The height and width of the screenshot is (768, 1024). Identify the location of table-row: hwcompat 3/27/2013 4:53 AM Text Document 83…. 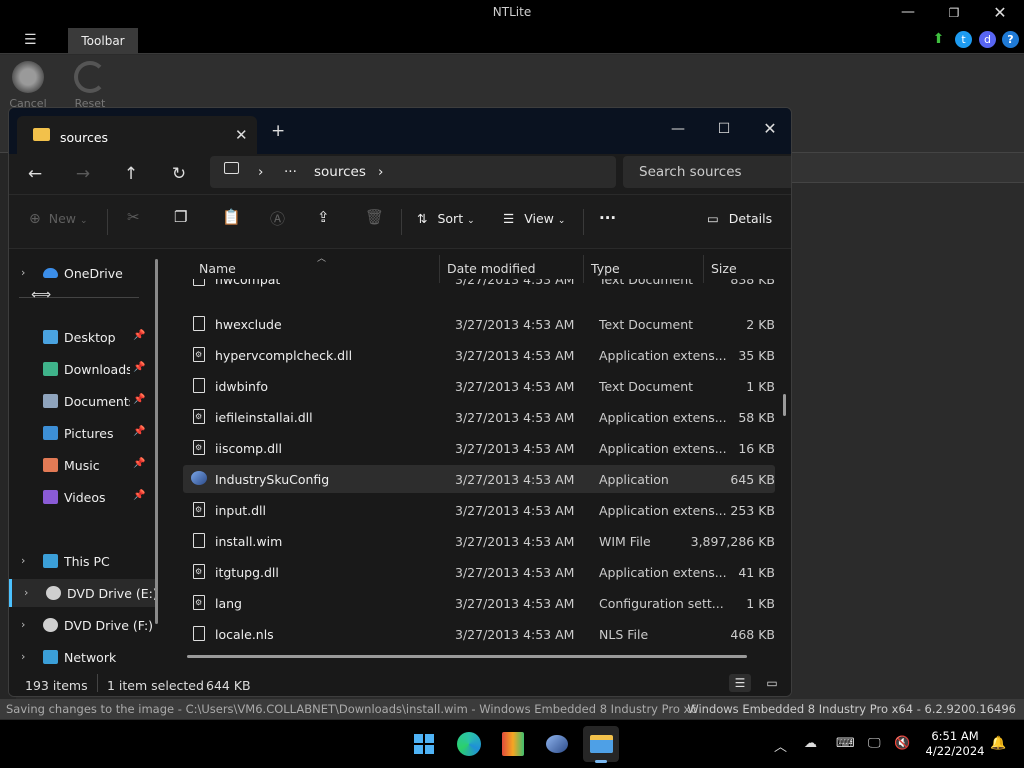
(479, 286).